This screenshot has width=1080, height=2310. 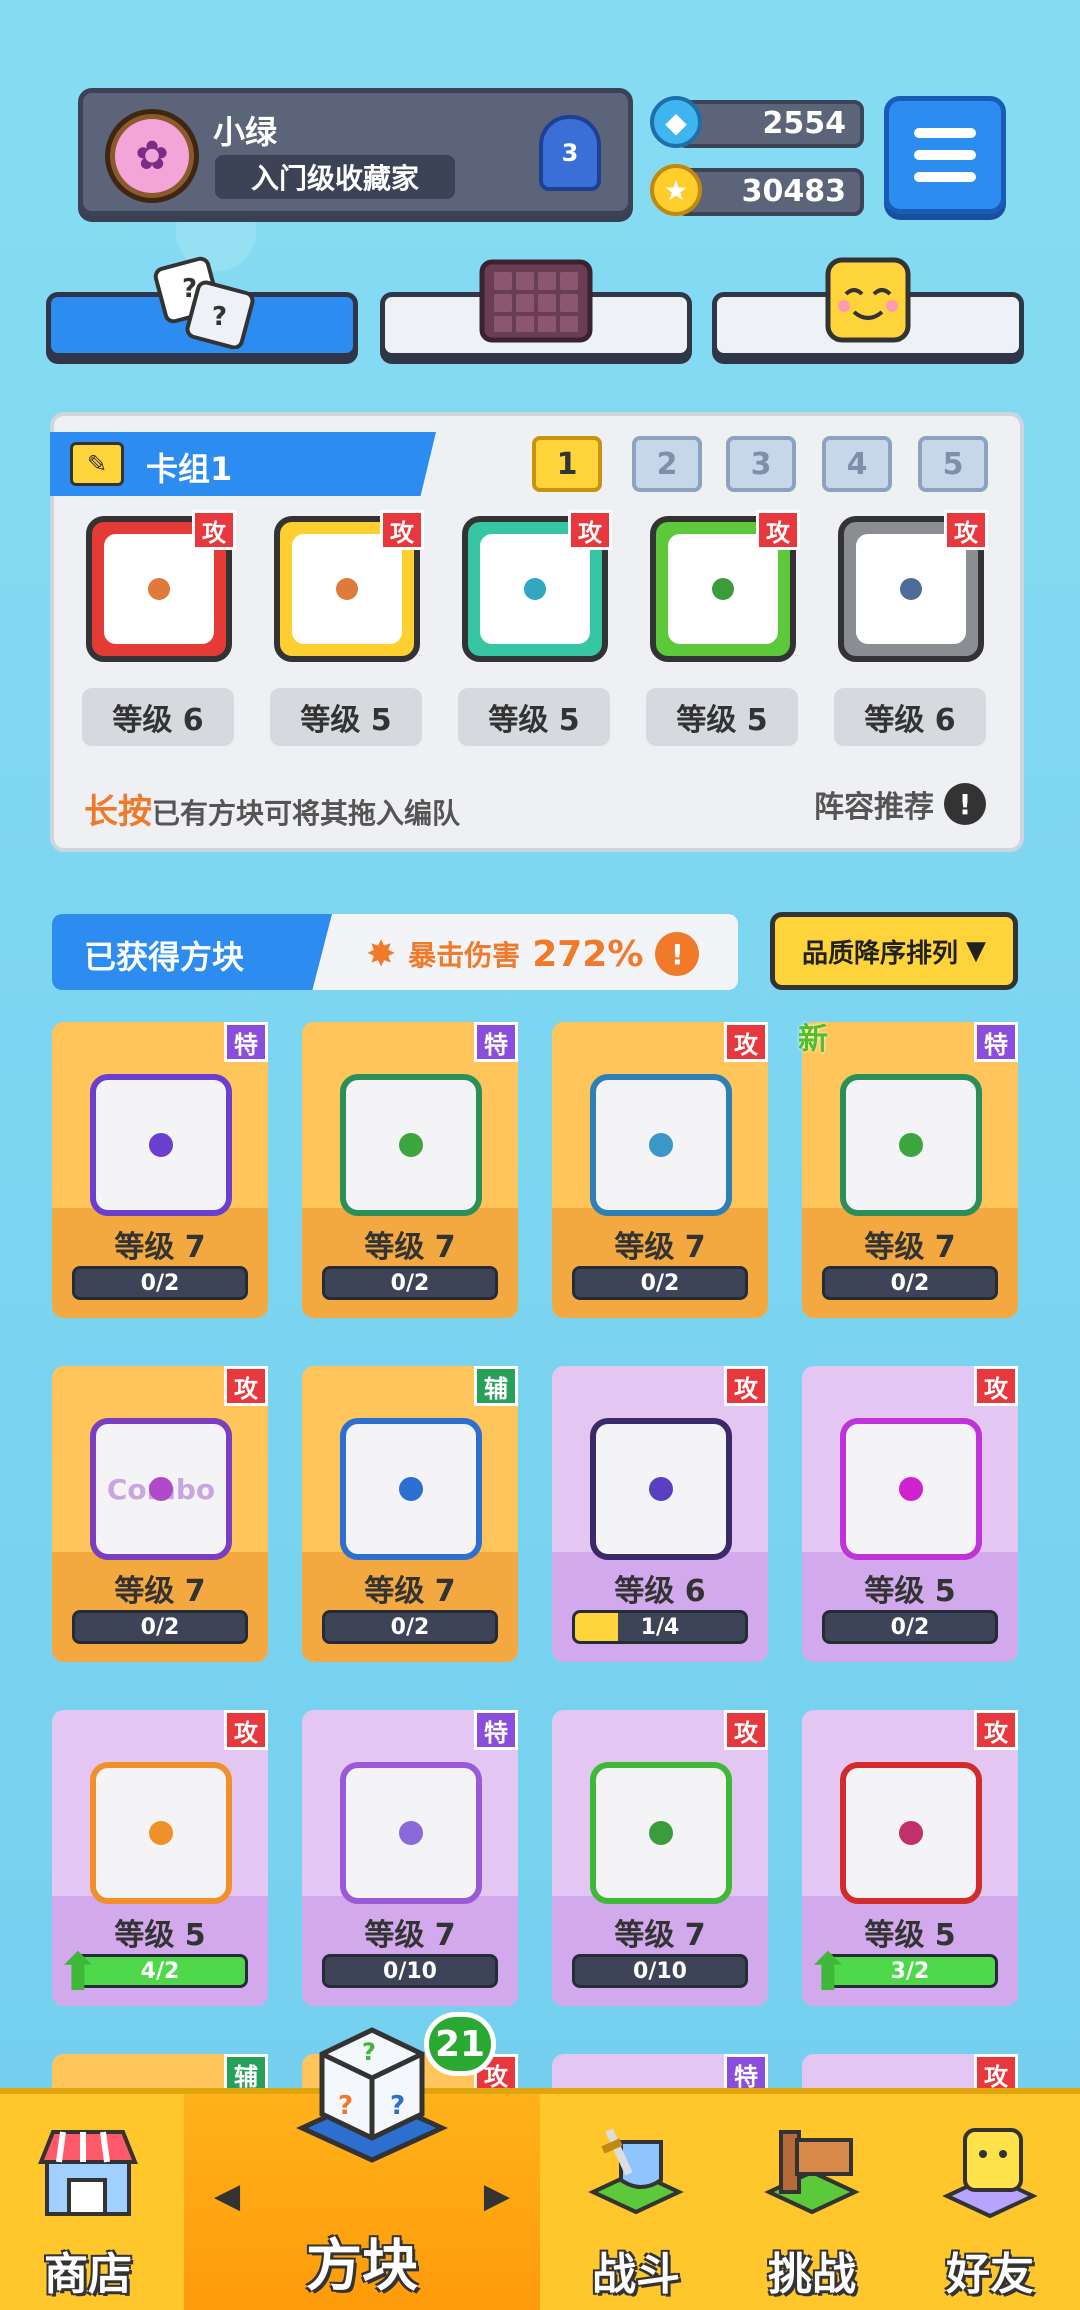 I want to click on bottom-nav: 商店 ◀ ▶ 方块 战斗 挑战 好友, so click(x=540, y=2199).